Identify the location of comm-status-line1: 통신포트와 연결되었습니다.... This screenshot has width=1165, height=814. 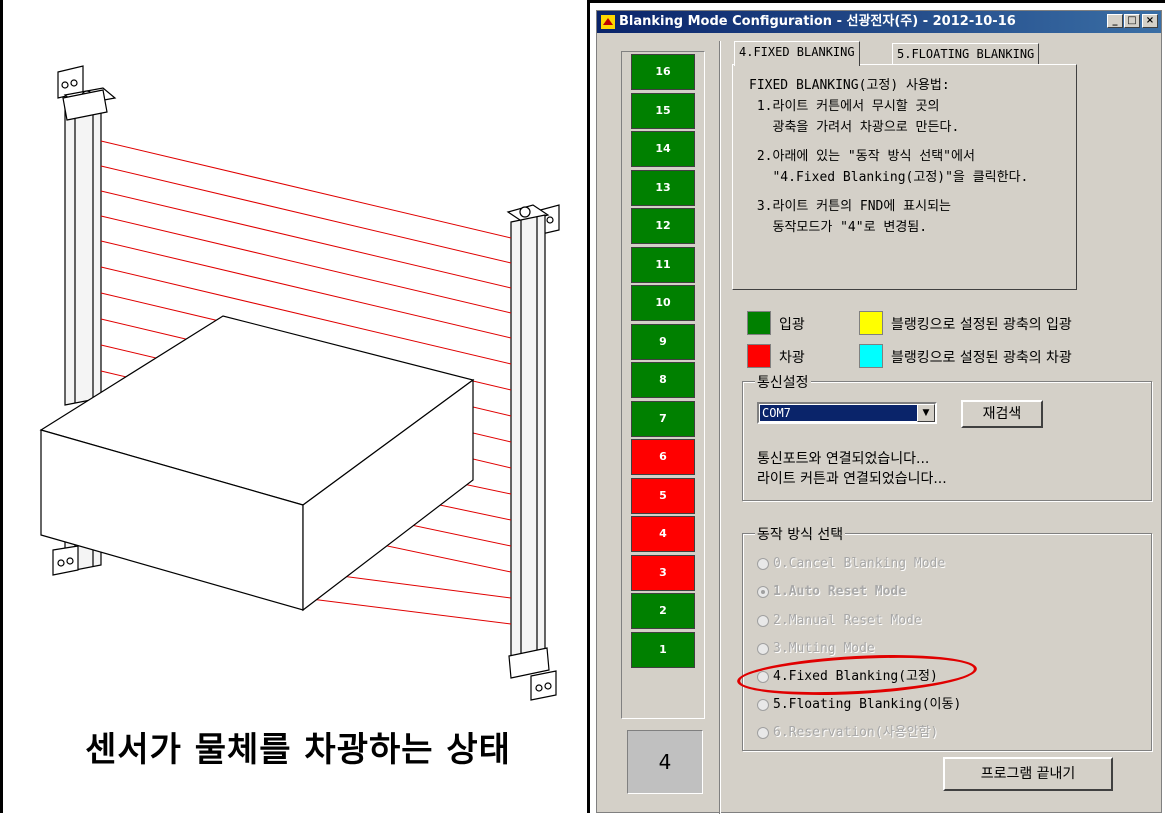
(843, 459).